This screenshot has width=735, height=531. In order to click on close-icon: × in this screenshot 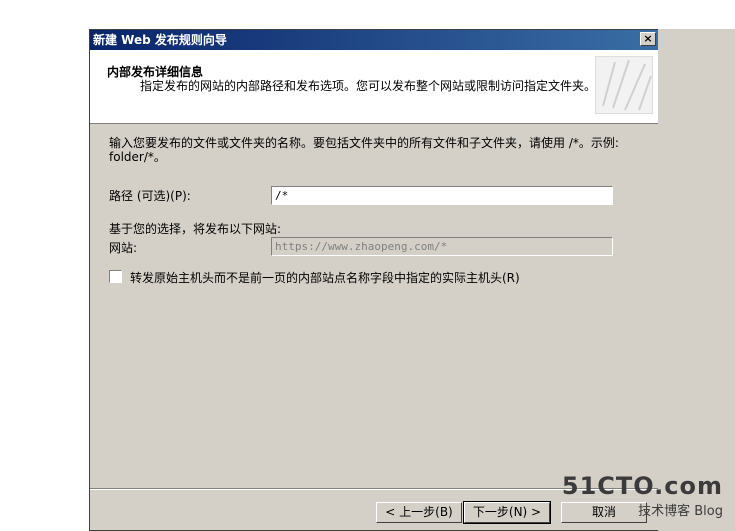, I will do `click(648, 38)`.